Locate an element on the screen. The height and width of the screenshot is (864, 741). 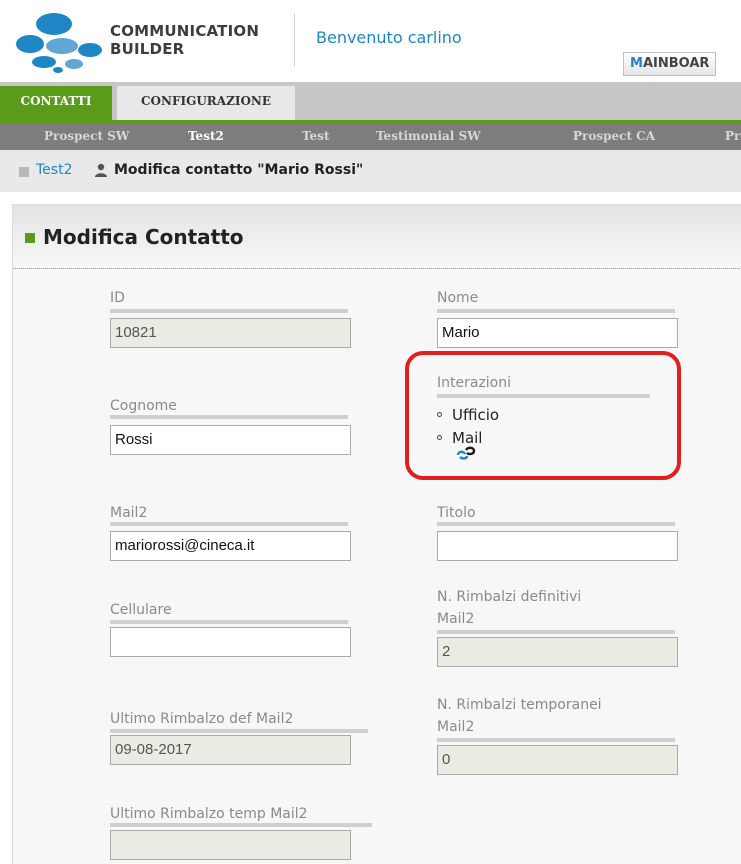
mainboard-button: MAINBOAR is located at coordinates (670, 64).